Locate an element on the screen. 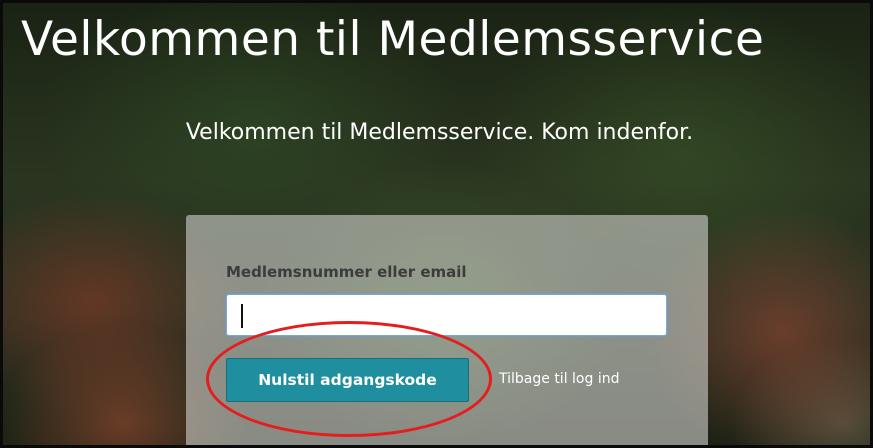 The image size is (873, 448). back-to-login-link: Tilbage til log ind is located at coordinates (559, 379).